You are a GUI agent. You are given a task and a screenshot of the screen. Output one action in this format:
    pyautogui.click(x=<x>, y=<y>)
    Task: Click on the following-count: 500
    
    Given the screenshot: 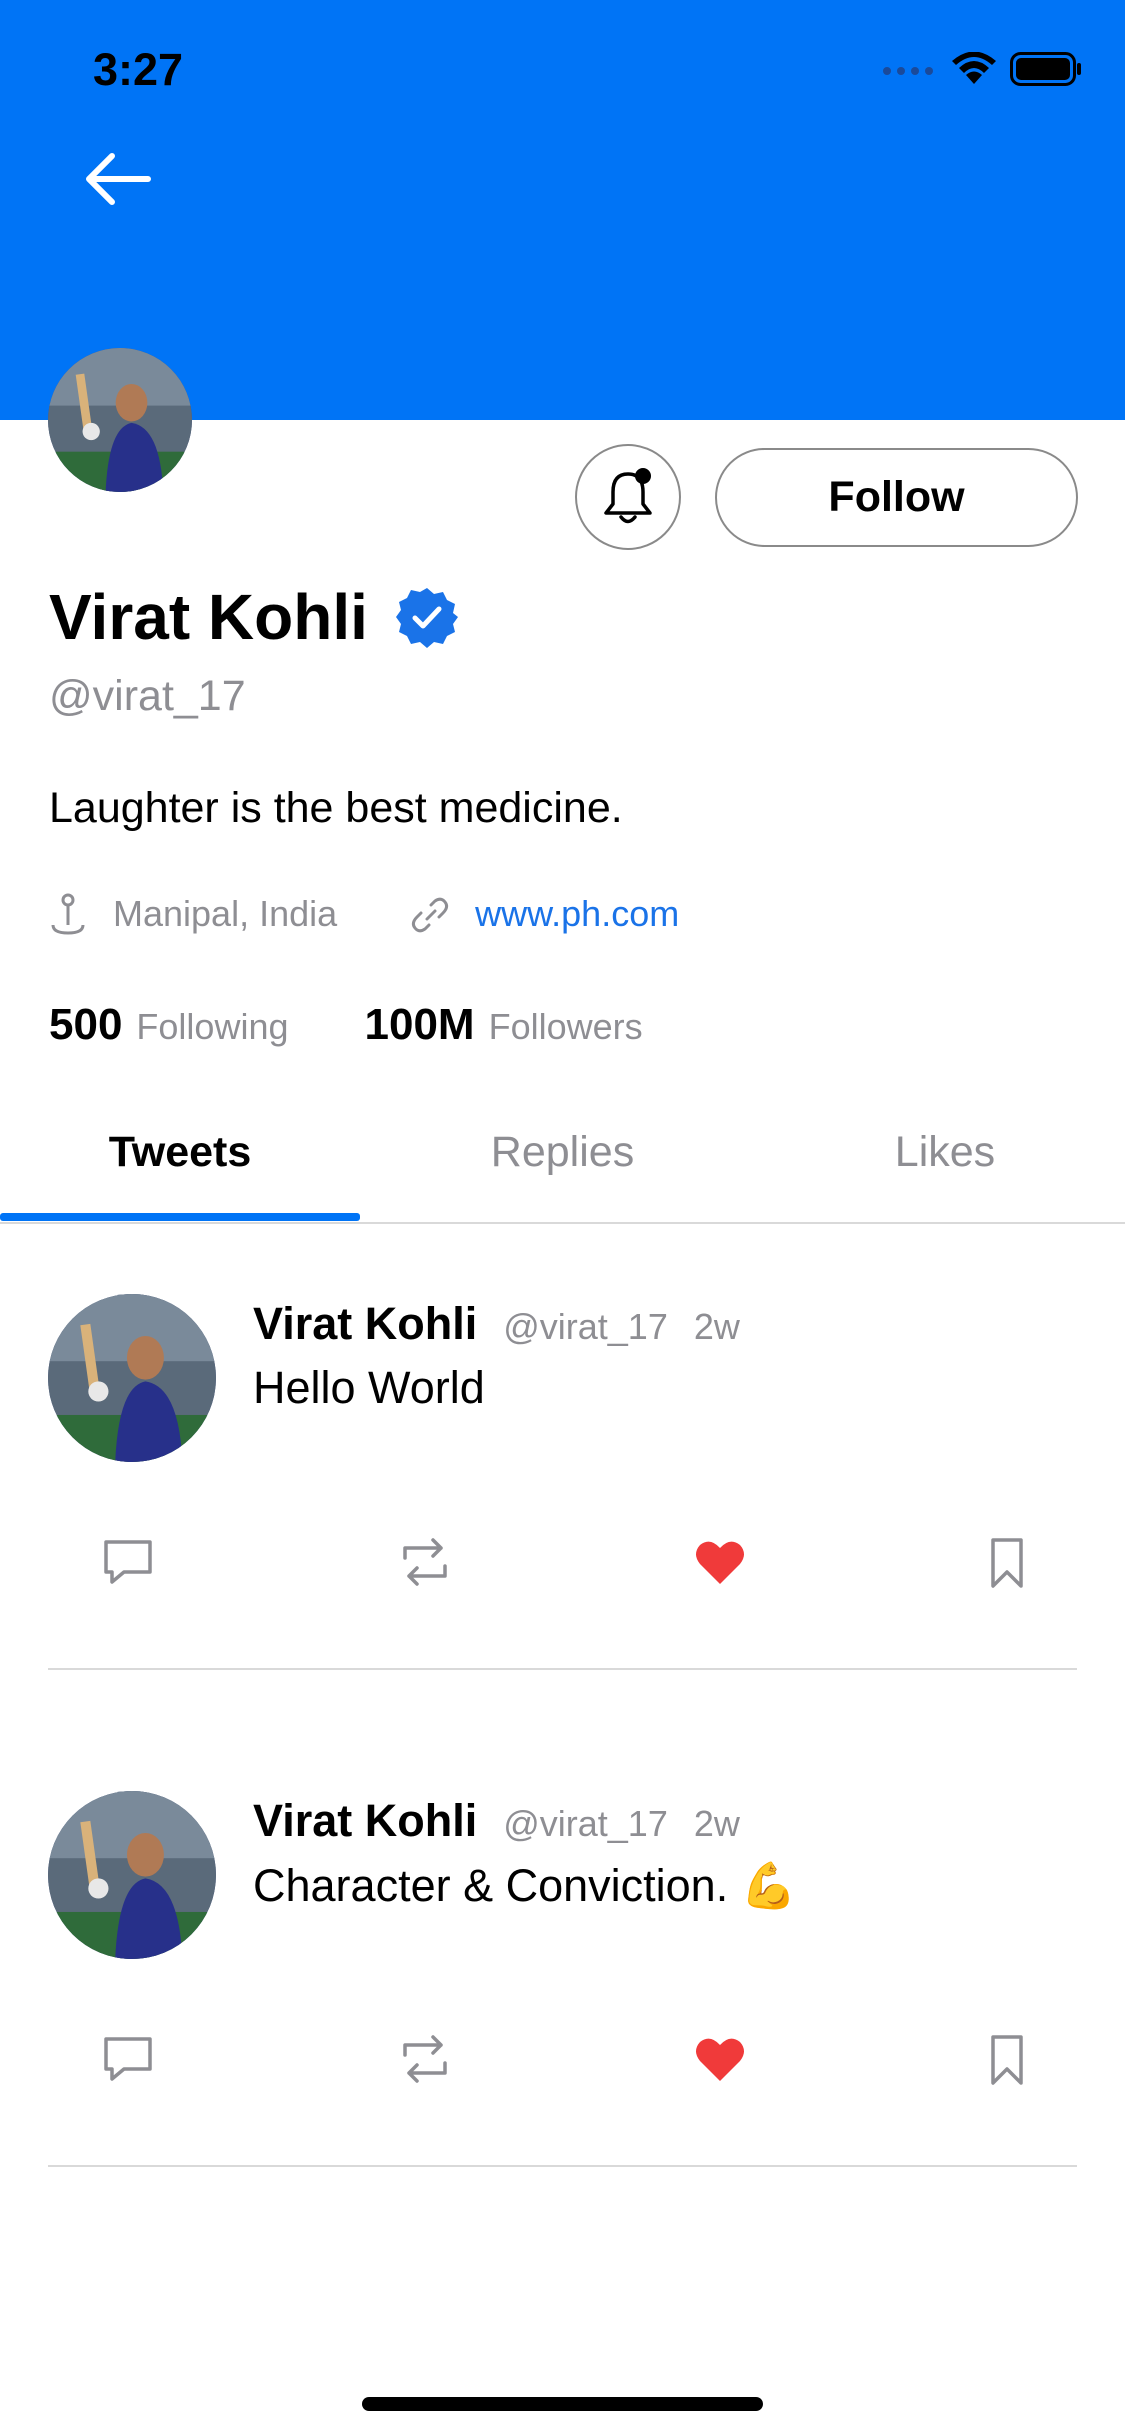 What is the action you would take?
    pyautogui.click(x=85, y=1025)
    